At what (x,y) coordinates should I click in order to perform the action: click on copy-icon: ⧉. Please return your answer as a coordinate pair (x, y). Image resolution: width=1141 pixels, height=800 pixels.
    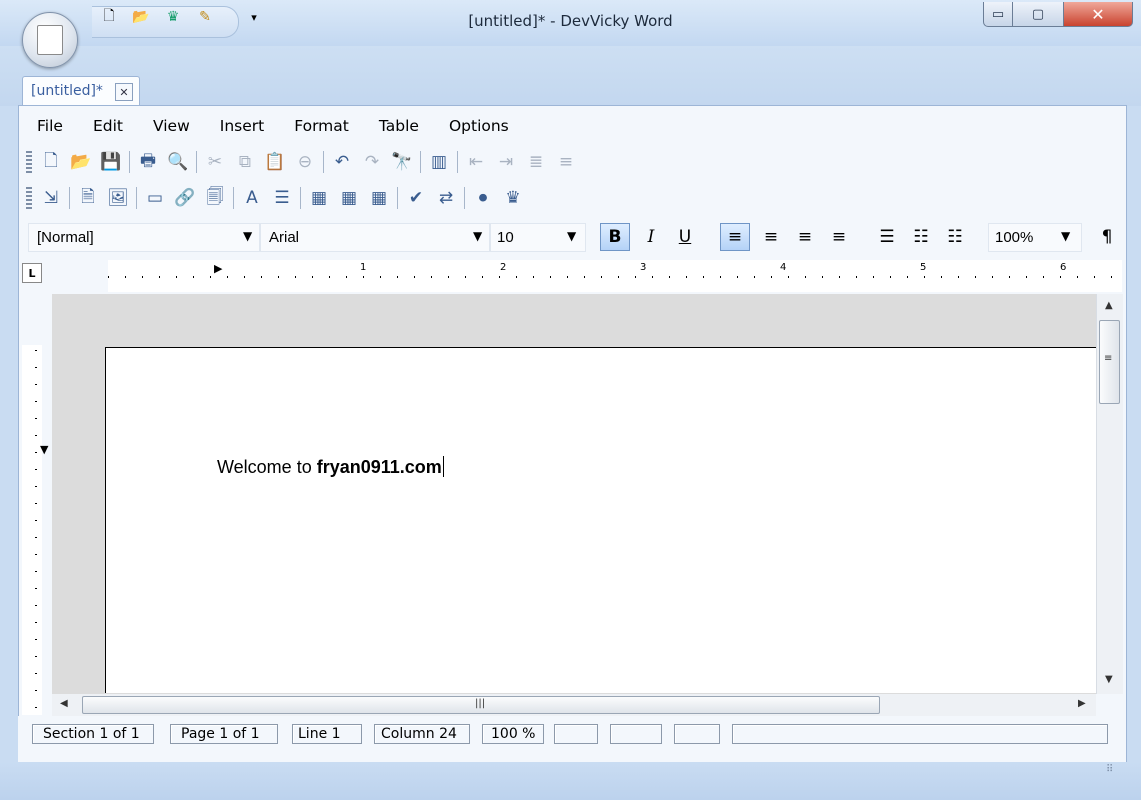
    Looking at the image, I should click on (245, 162).